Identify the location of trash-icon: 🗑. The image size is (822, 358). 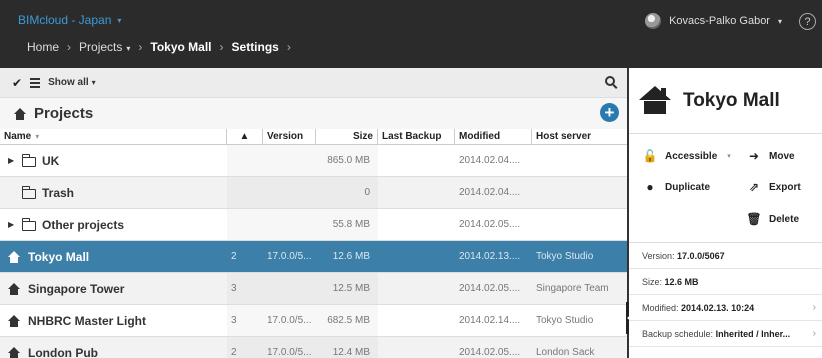
(754, 219).